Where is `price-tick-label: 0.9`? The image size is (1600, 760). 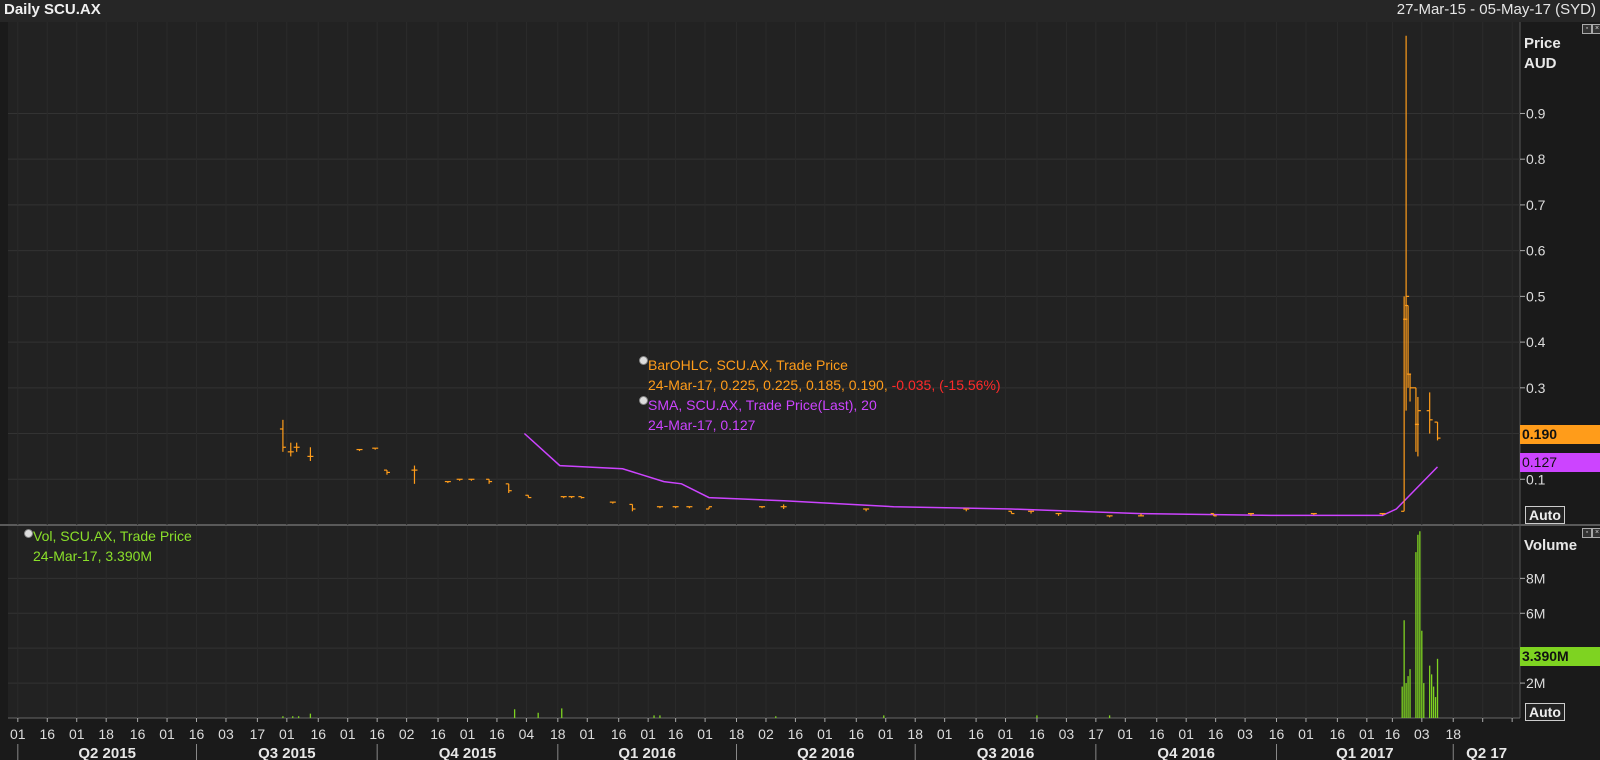 price-tick-label: 0.9 is located at coordinates (1536, 113).